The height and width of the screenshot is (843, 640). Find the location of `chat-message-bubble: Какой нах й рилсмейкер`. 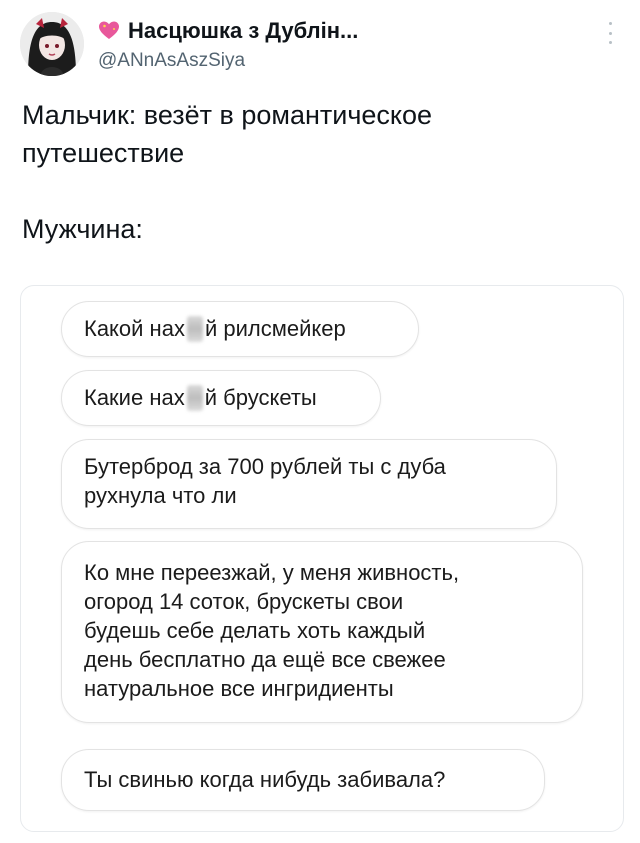

chat-message-bubble: Какой нах й рилсмейкер is located at coordinates (240, 329).